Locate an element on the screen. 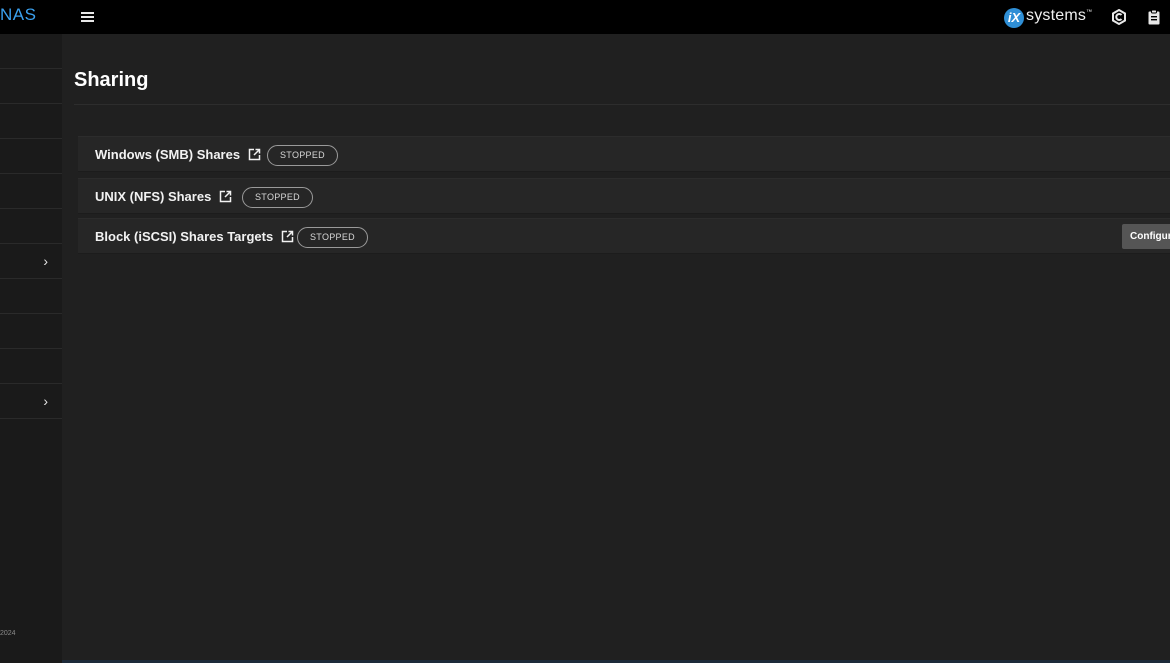 The image size is (1170, 663). share-title-iscsi: Block (iSCSI) Shares Targets is located at coordinates (194, 236).